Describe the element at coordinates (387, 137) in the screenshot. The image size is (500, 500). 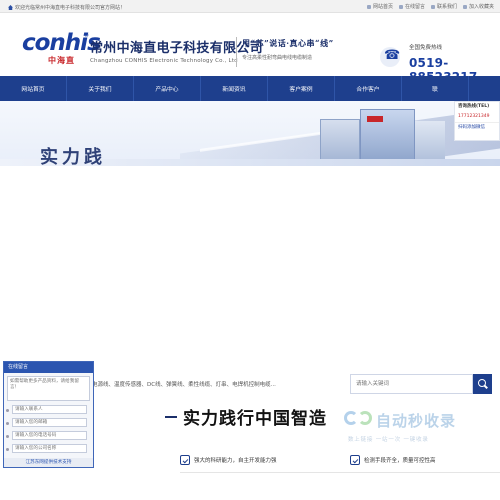
I see `building-main` at that location.